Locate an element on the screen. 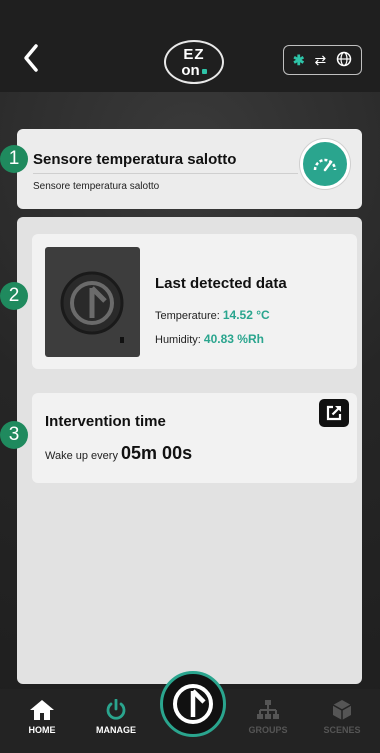 The height and width of the screenshot is (753, 380). back-button is located at coordinates (32, 58).